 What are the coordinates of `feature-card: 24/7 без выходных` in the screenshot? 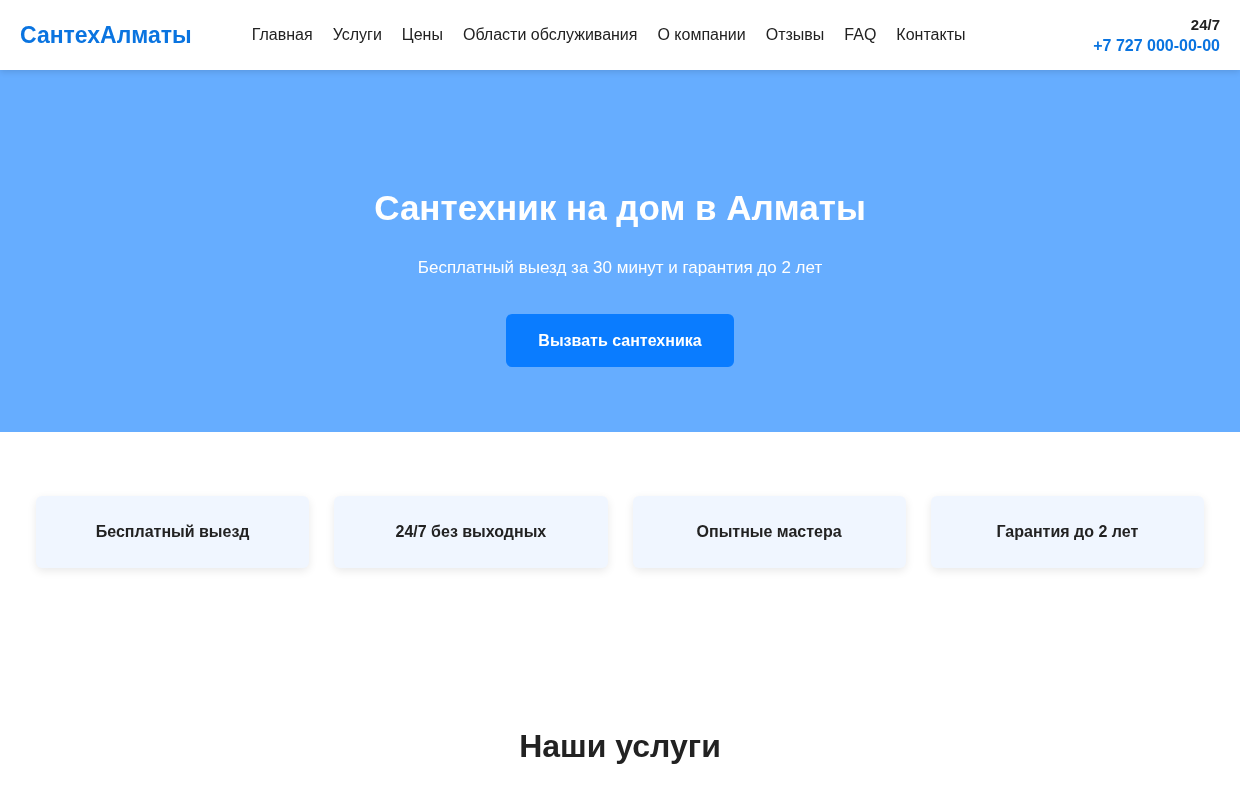 It's located at (471, 532).